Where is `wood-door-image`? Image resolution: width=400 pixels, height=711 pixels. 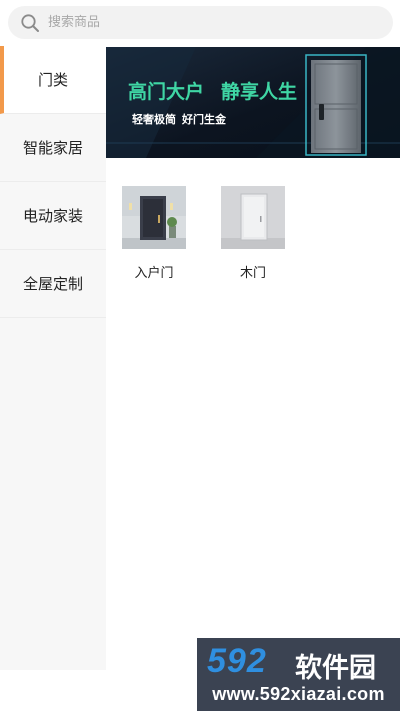 wood-door-image is located at coordinates (253, 217).